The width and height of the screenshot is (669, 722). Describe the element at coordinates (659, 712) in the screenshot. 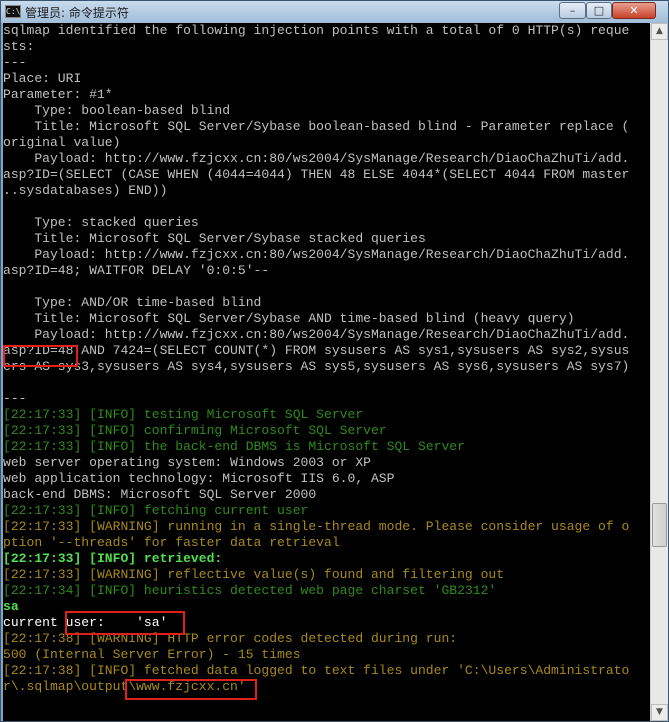

I see `scroll-down-icon: ▼` at that location.